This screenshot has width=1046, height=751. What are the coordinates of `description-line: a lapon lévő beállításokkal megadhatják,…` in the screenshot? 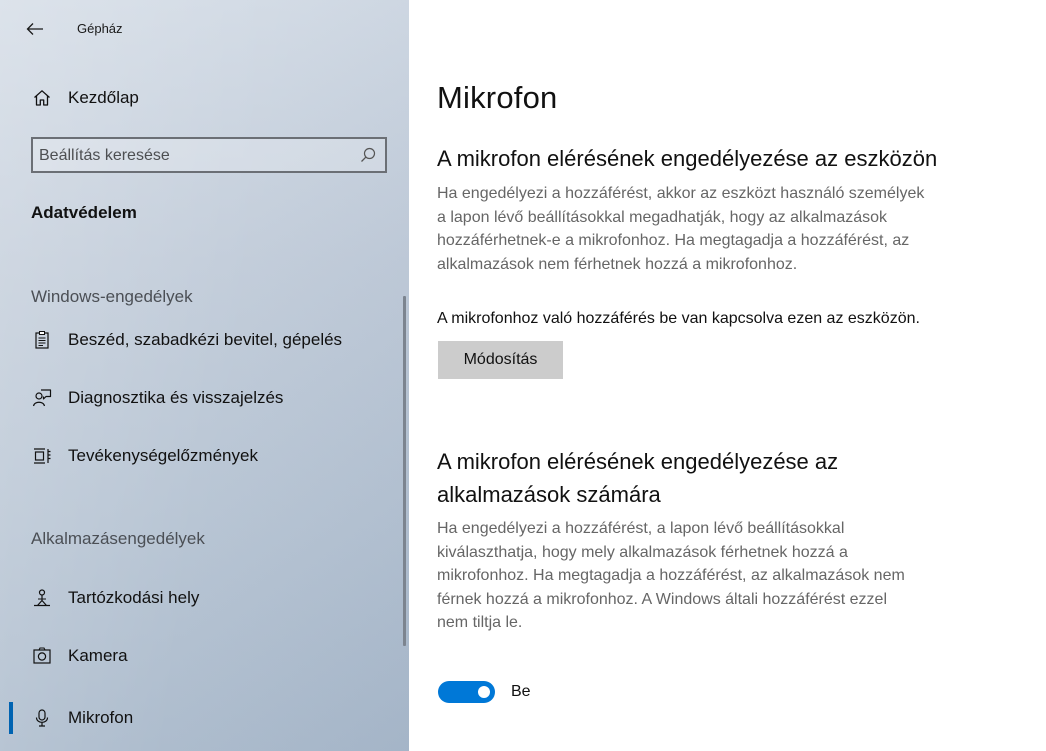 It's located at (662, 217).